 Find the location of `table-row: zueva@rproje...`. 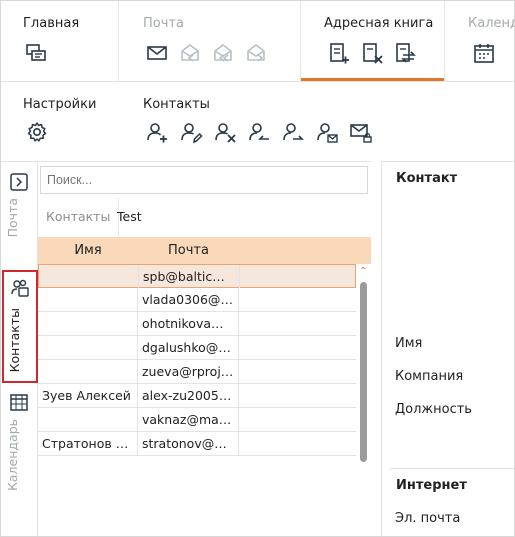

table-row: zueva@rproje... is located at coordinates (197, 372).